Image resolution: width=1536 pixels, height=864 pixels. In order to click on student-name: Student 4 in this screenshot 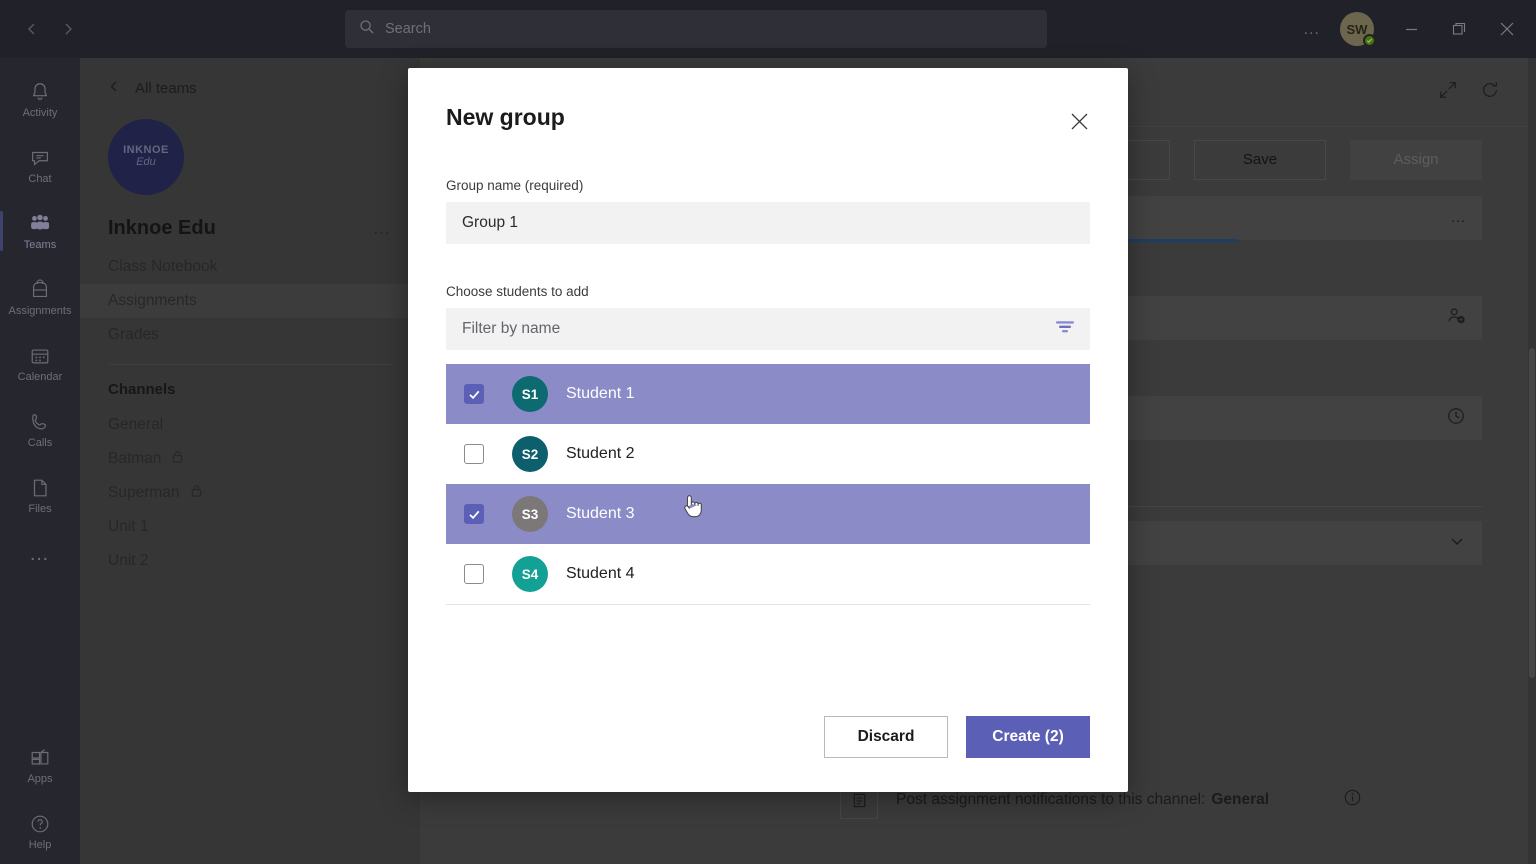, I will do `click(600, 573)`.